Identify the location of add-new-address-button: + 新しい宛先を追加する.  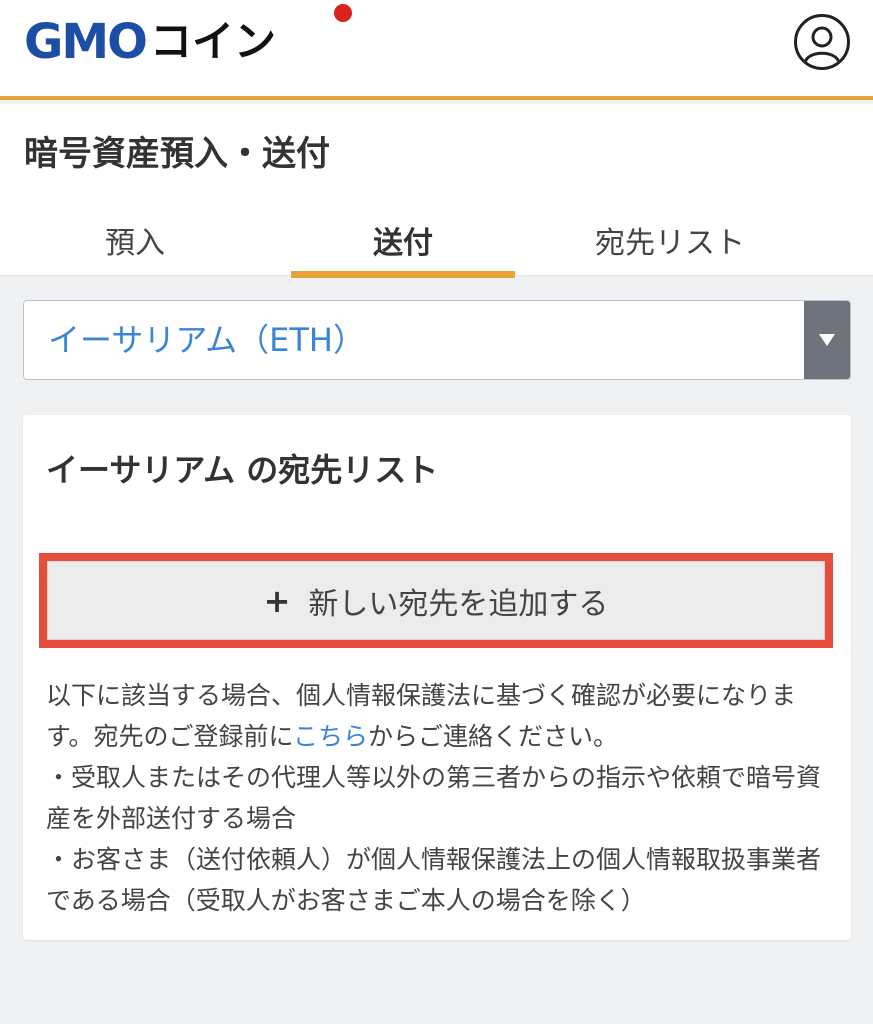
(436, 600).